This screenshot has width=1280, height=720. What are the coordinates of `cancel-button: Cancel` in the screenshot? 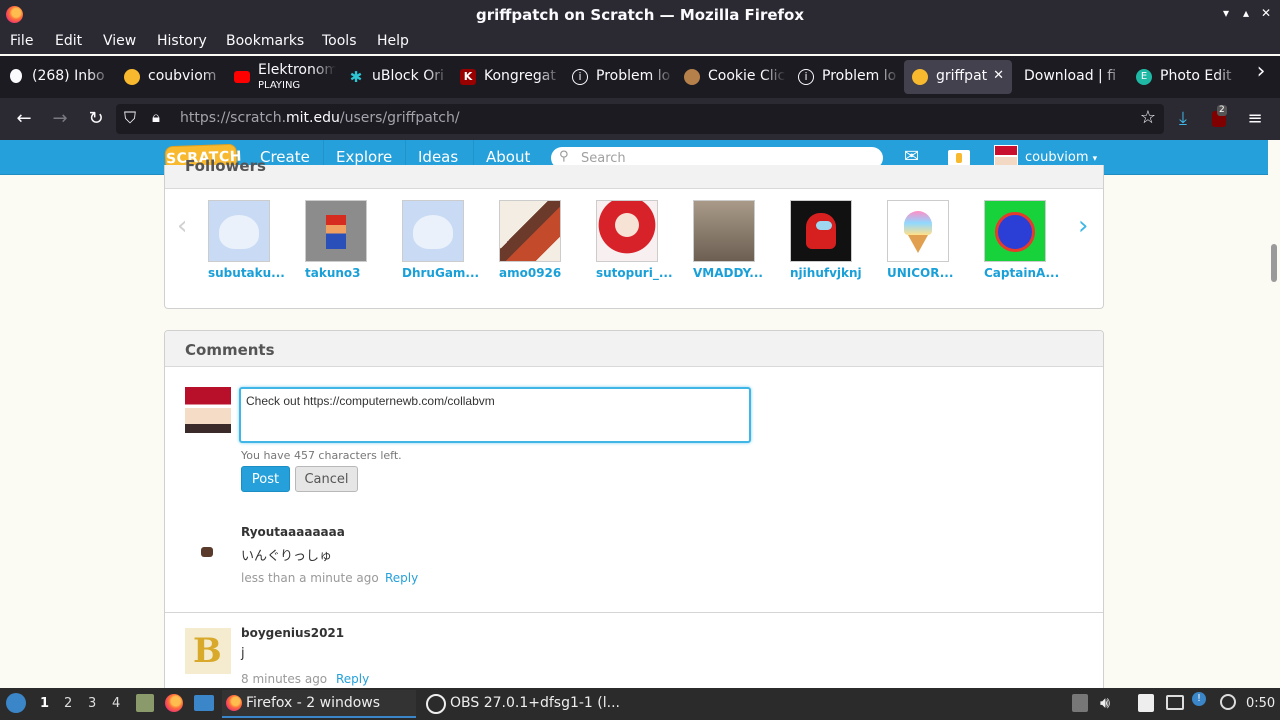 It's located at (326, 479).